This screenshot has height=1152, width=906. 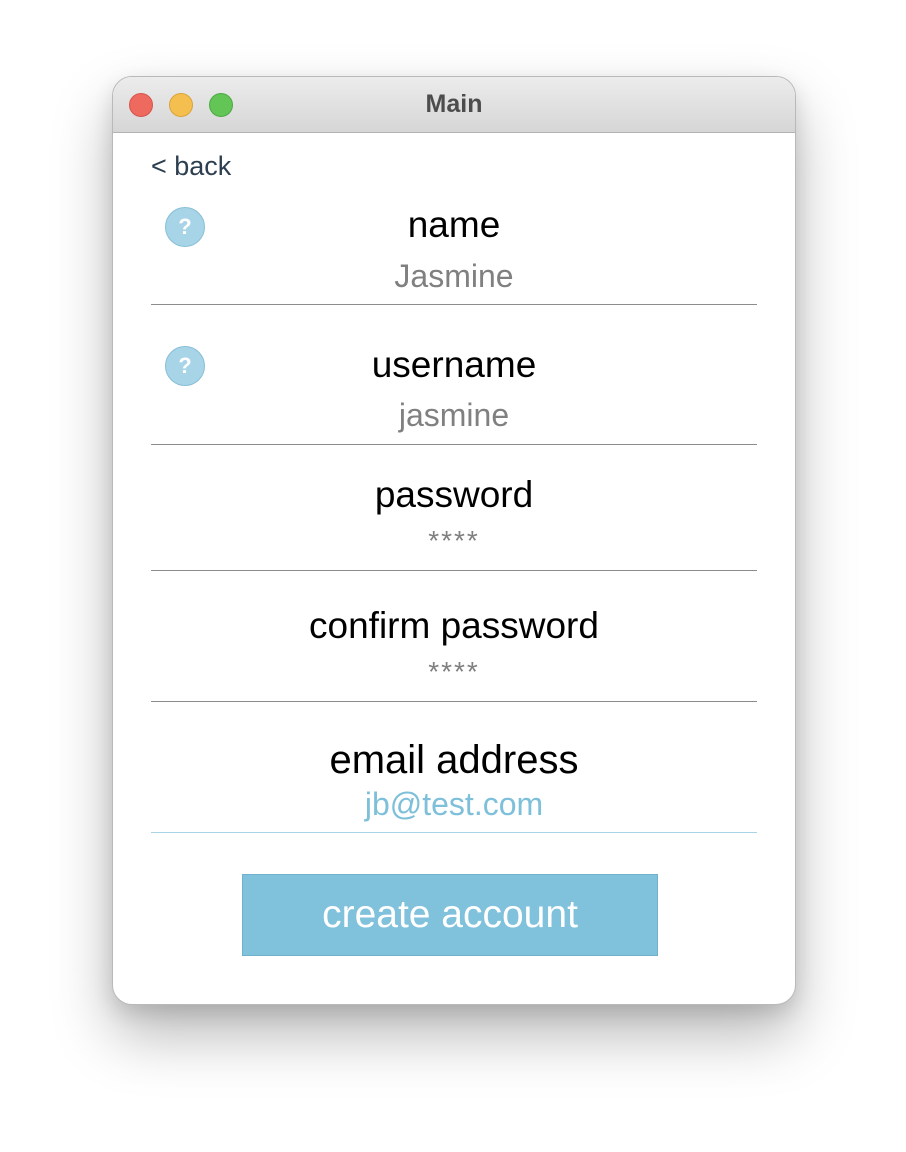 I want to click on password-field: ****, so click(x=454, y=541).